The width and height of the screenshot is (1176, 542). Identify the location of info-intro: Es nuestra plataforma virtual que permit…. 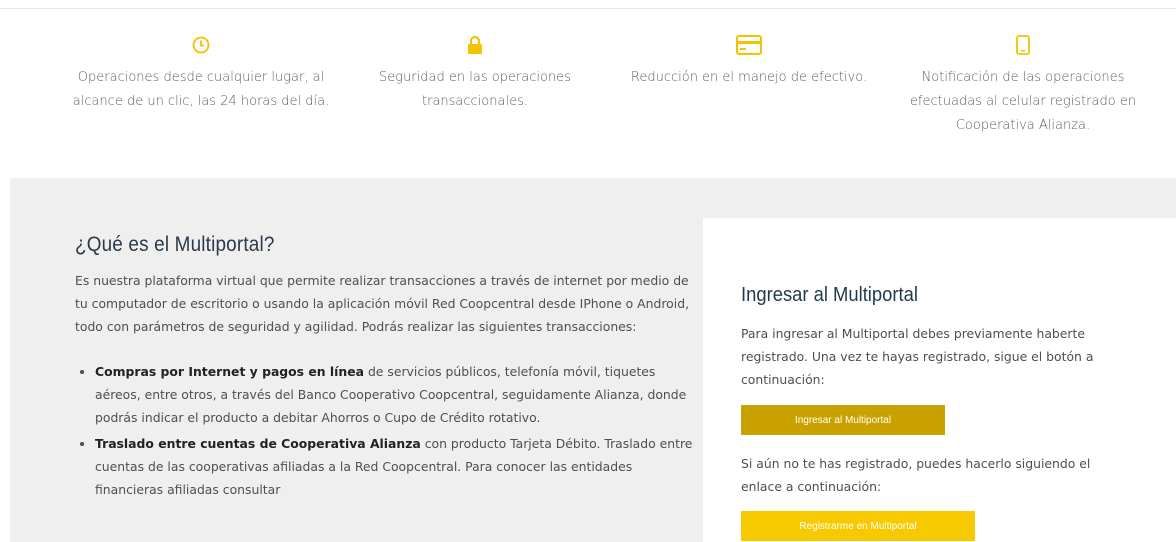
(382, 303).